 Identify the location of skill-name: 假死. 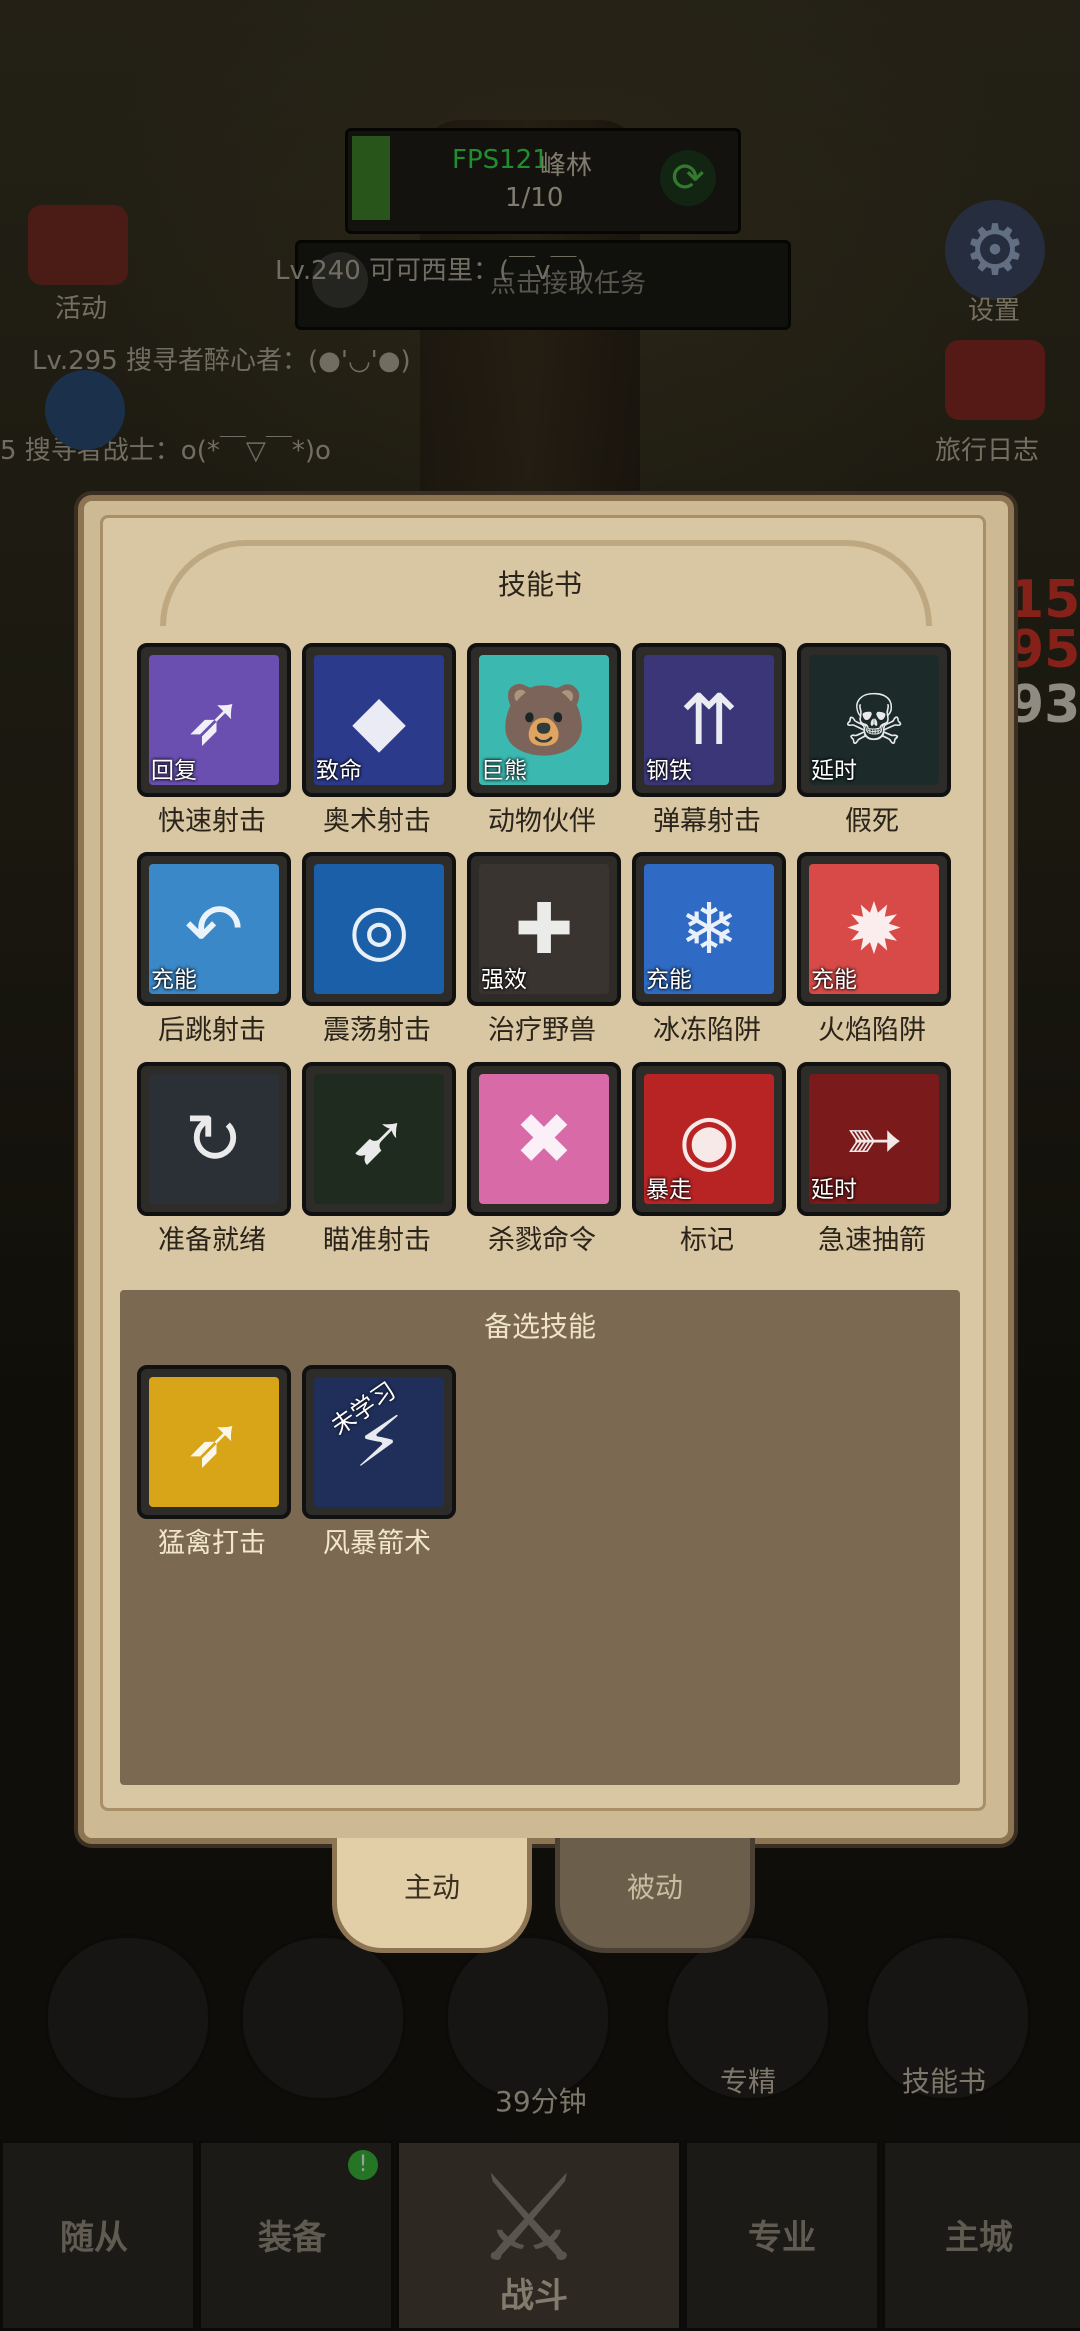
(872, 821).